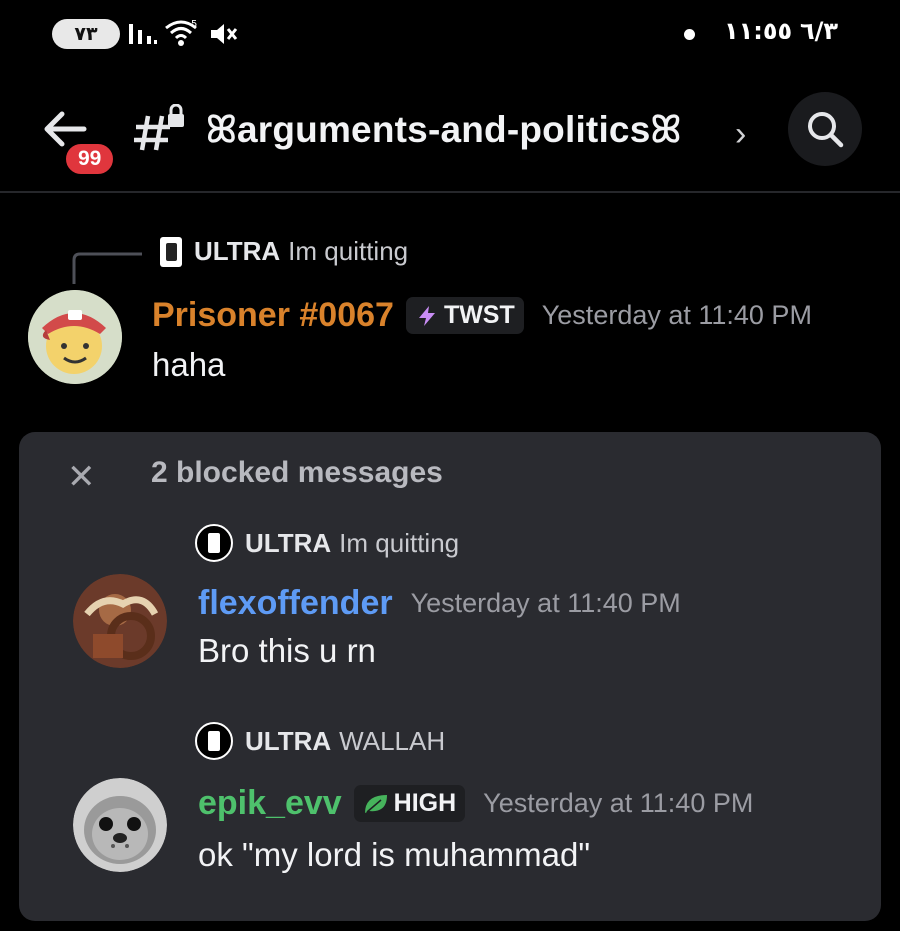 Image resolution: width=900 pixels, height=931 pixels. I want to click on seal-avatar-icon, so click(120, 825).